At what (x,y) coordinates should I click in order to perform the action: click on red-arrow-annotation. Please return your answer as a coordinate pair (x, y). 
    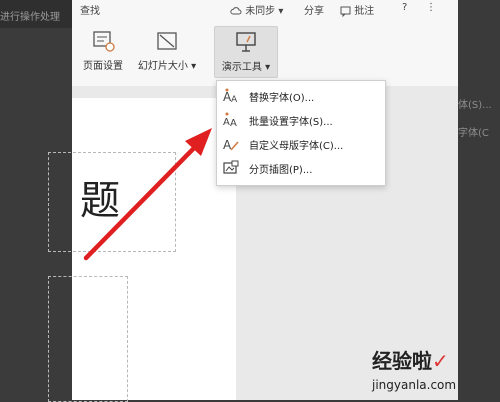
    Looking at the image, I should click on (147, 194).